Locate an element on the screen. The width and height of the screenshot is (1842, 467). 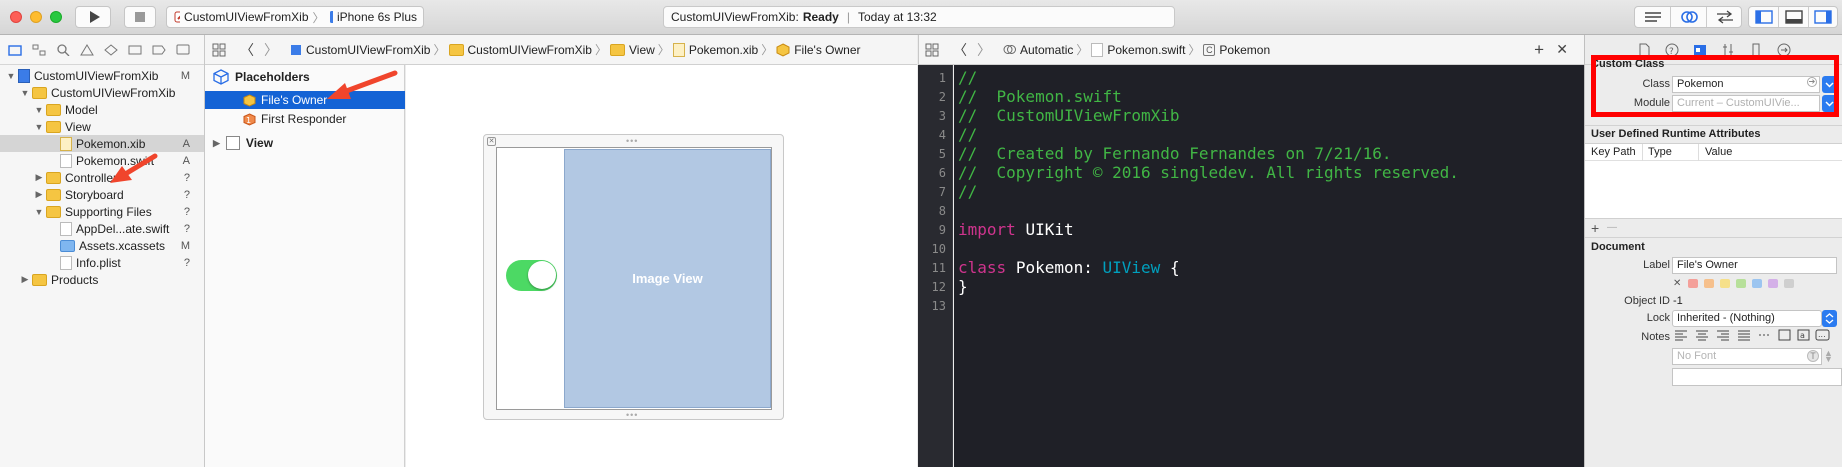
close-window-button is located at coordinates (16, 17).